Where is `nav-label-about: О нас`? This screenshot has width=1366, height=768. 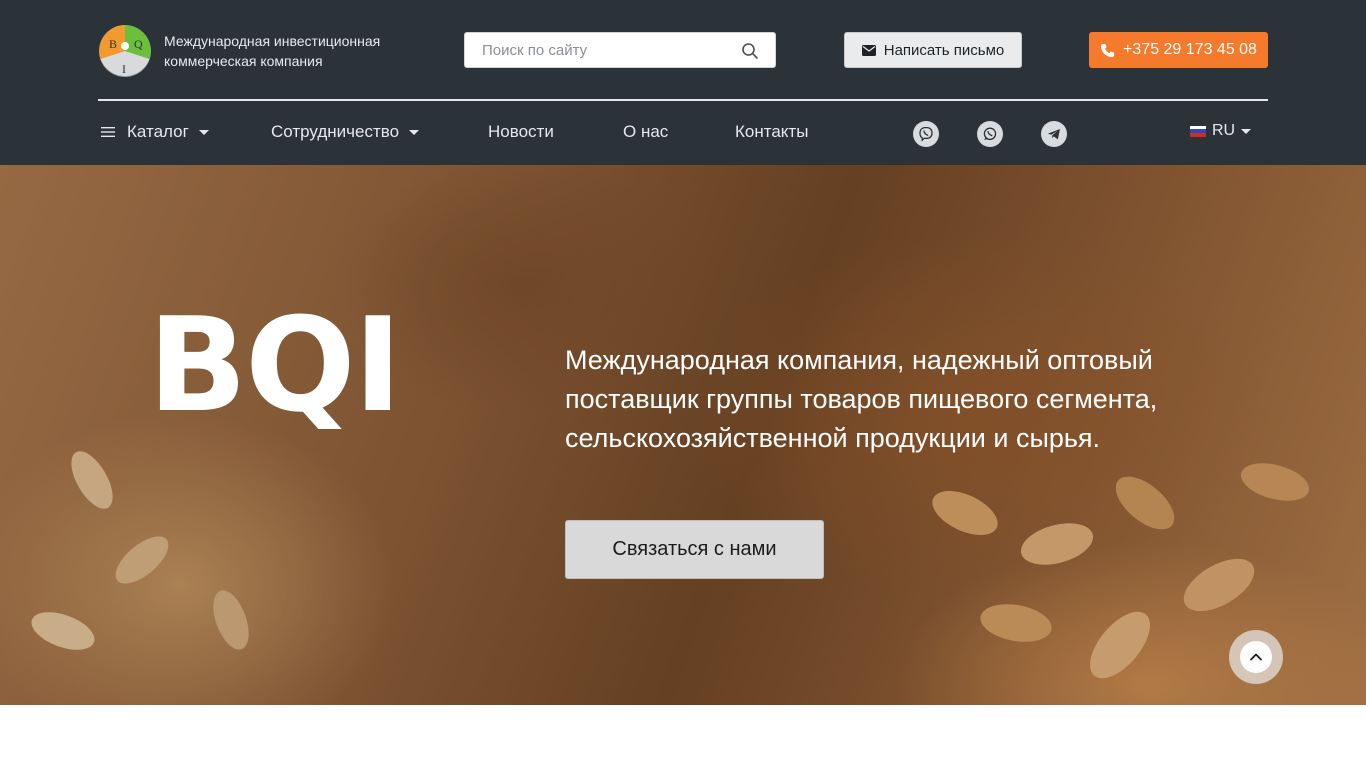 nav-label-about: О нас is located at coordinates (646, 131).